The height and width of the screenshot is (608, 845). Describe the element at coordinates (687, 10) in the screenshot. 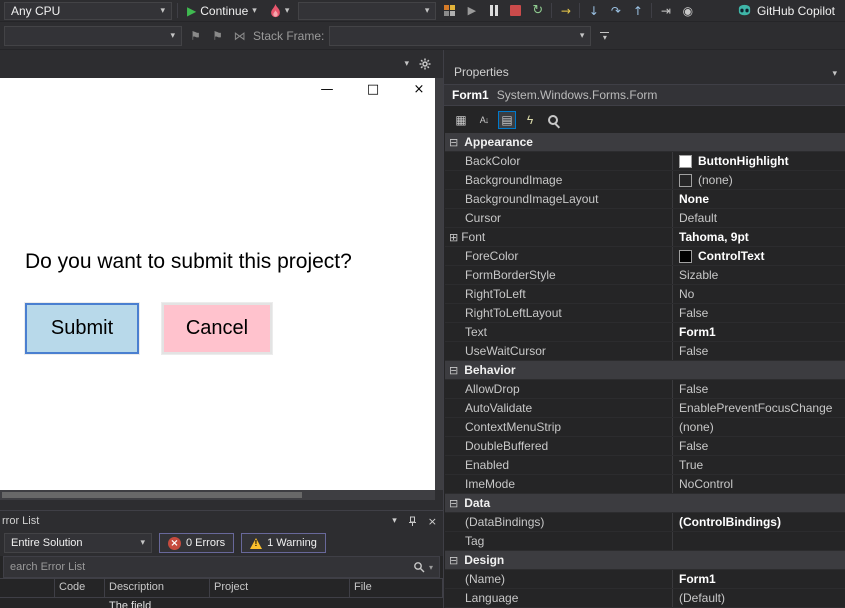

I see `breakpoints-window-icon: ◉` at that location.